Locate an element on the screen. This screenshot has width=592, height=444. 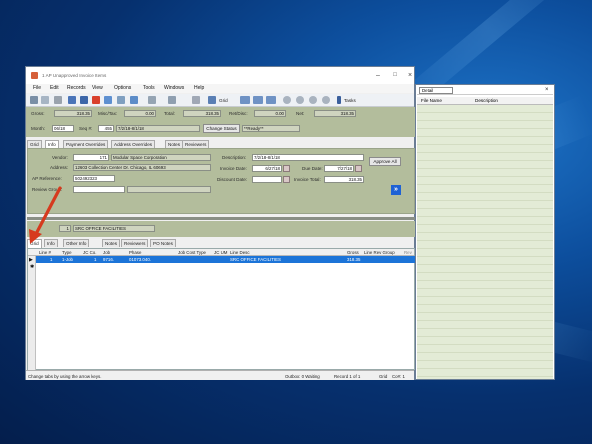
approve-all-button: Approve All is located at coordinates (385, 161).